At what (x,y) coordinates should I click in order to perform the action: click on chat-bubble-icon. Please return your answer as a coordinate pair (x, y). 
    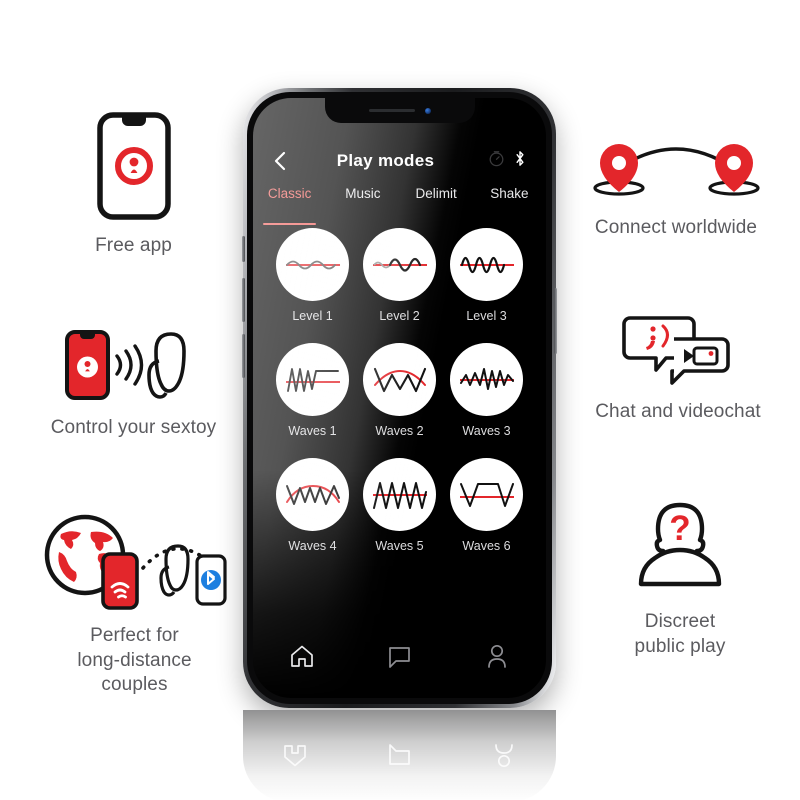
    Looking at the image, I should click on (399, 659).